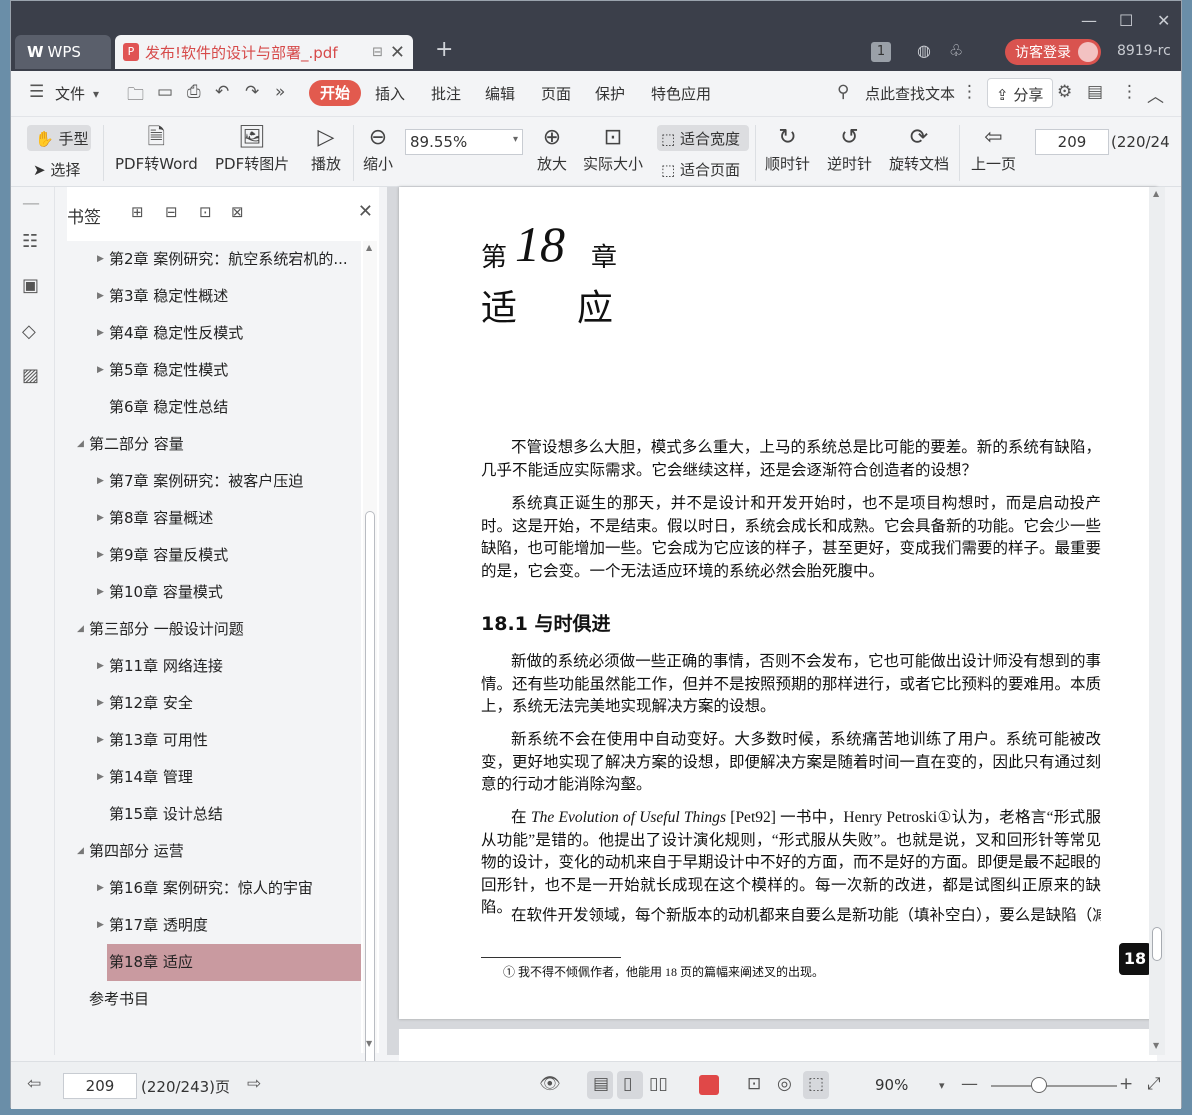 This screenshot has height=1115, width=1192. I want to click on shirt-icon: ♧, so click(956, 50).